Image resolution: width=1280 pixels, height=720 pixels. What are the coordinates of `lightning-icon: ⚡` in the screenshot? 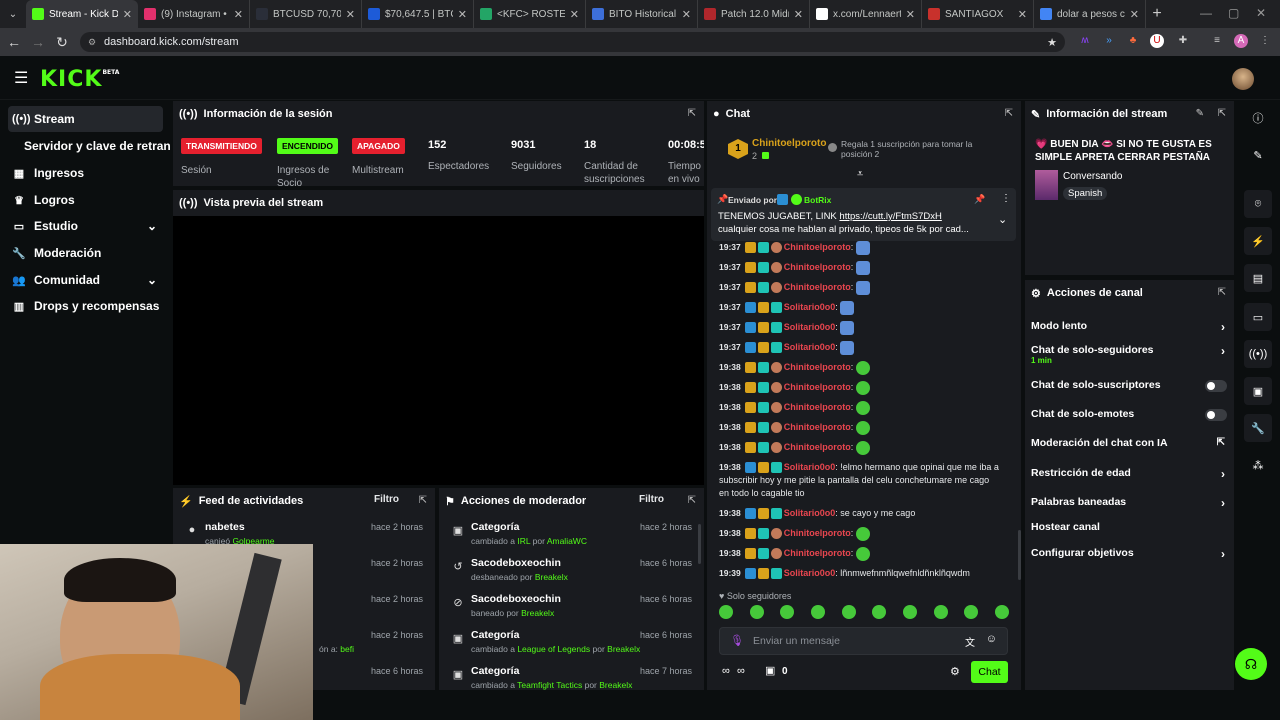 It's located at (1258, 241).